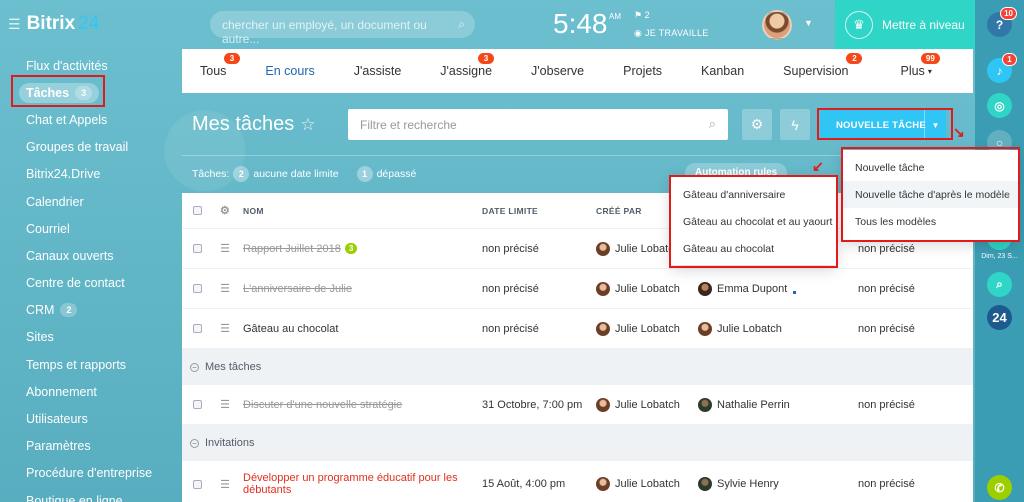 The image size is (1024, 502). What do you see at coordinates (752, 289) in the screenshot?
I see `task-responsible: Emma Dupont` at bounding box center [752, 289].